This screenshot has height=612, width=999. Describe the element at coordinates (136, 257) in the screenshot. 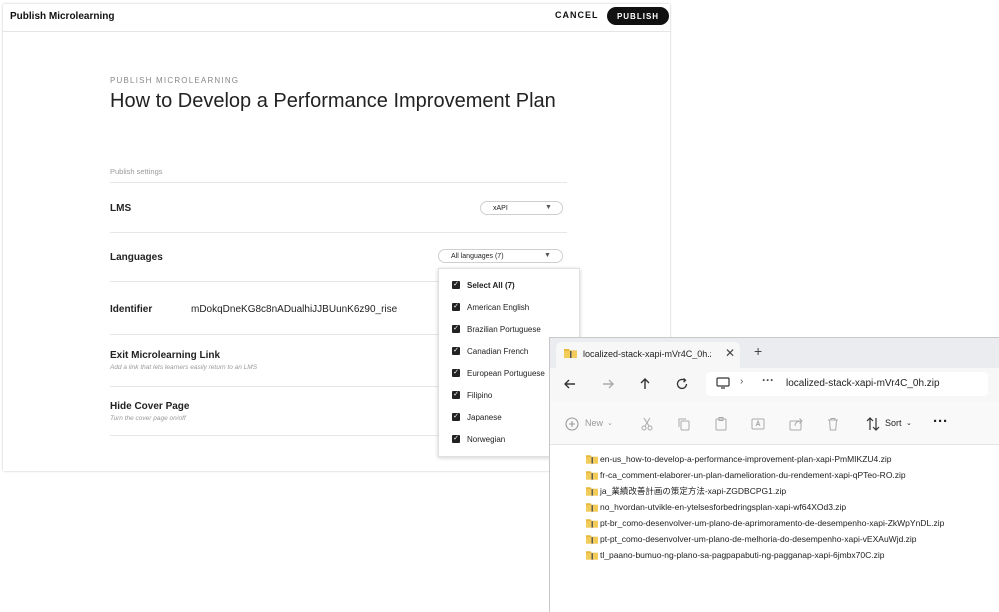

I see `languages-label: Languages` at that location.